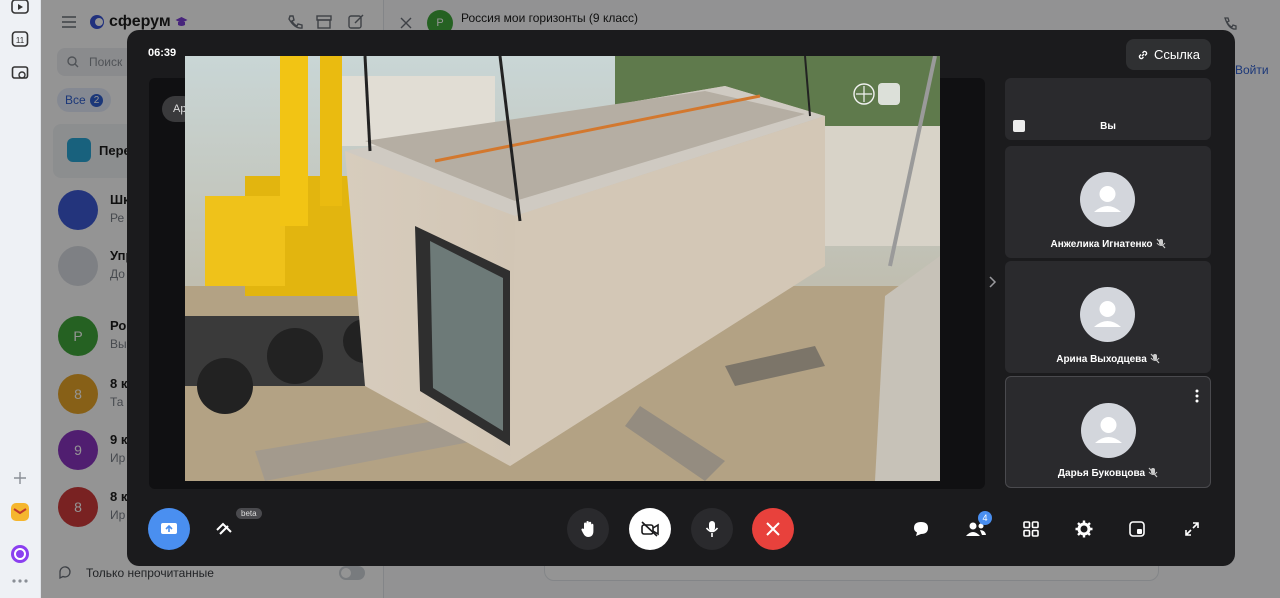 This screenshot has width=1280, height=598. Describe the element at coordinates (20, 9) in the screenshot. I see `media-player-icon` at that location.